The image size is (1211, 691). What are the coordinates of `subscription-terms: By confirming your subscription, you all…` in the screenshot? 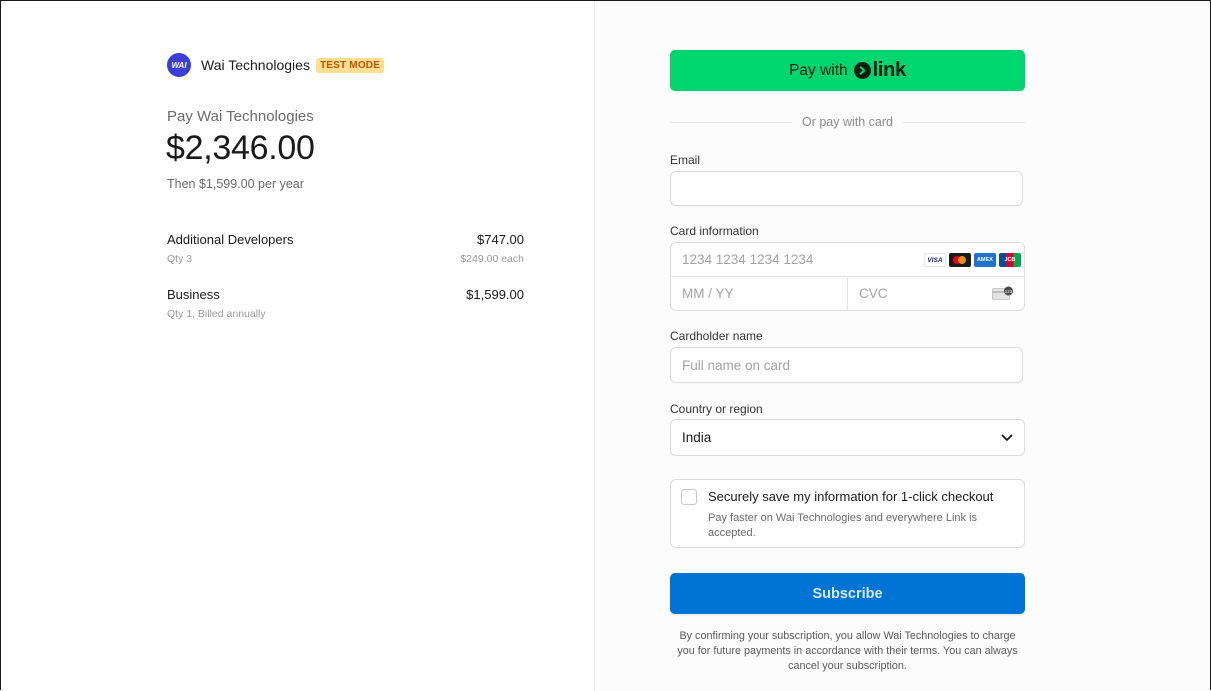 It's located at (847, 651).